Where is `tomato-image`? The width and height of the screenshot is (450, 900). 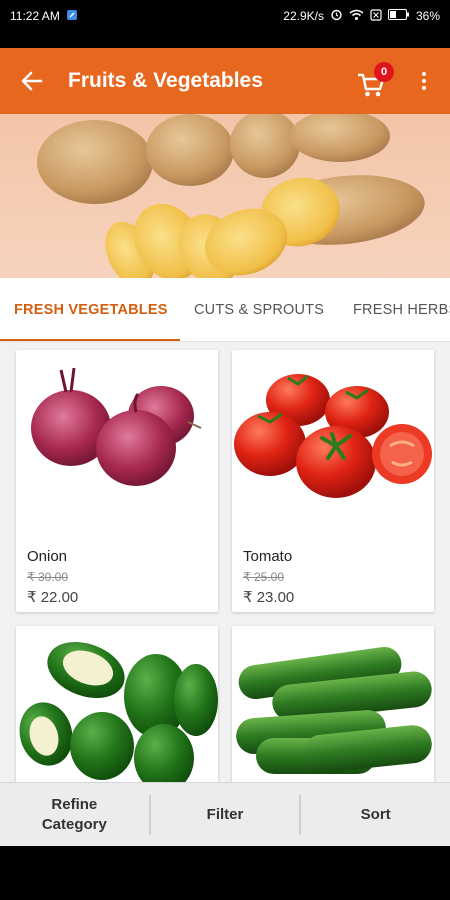
tomato-image is located at coordinates (333, 436).